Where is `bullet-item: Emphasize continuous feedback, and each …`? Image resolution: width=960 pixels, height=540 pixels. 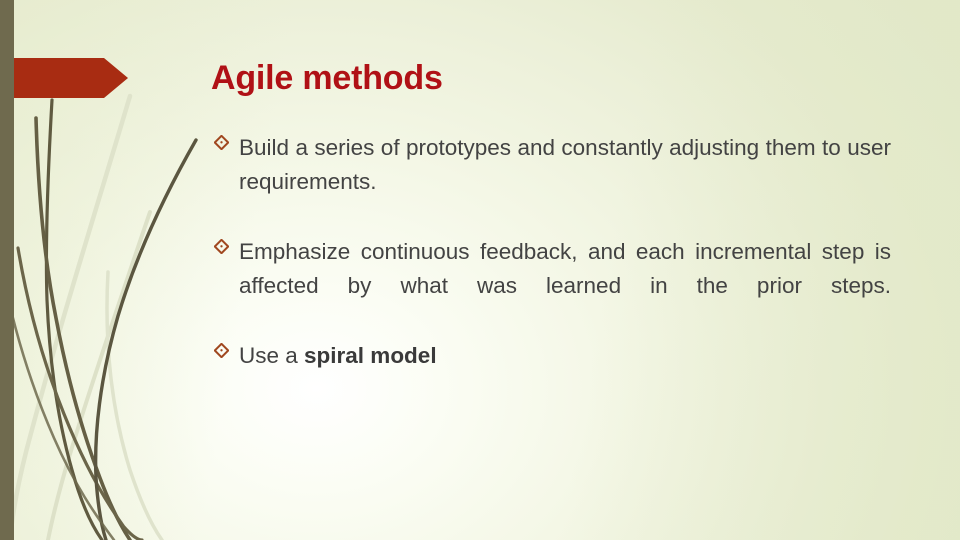
bullet-item: Emphasize continuous feedback, and each … is located at coordinates (552, 286).